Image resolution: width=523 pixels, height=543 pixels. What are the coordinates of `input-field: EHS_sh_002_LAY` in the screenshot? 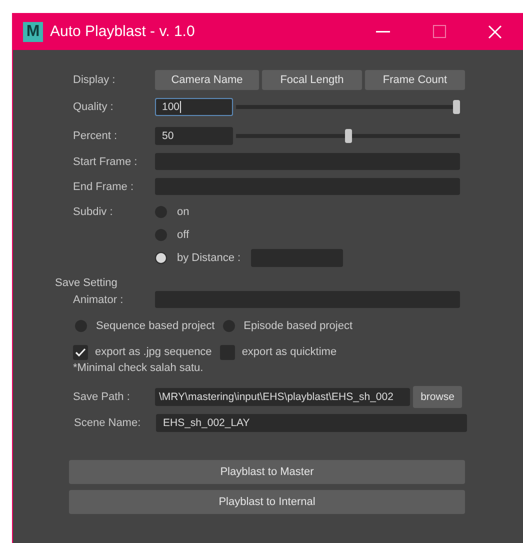 It's located at (311, 423).